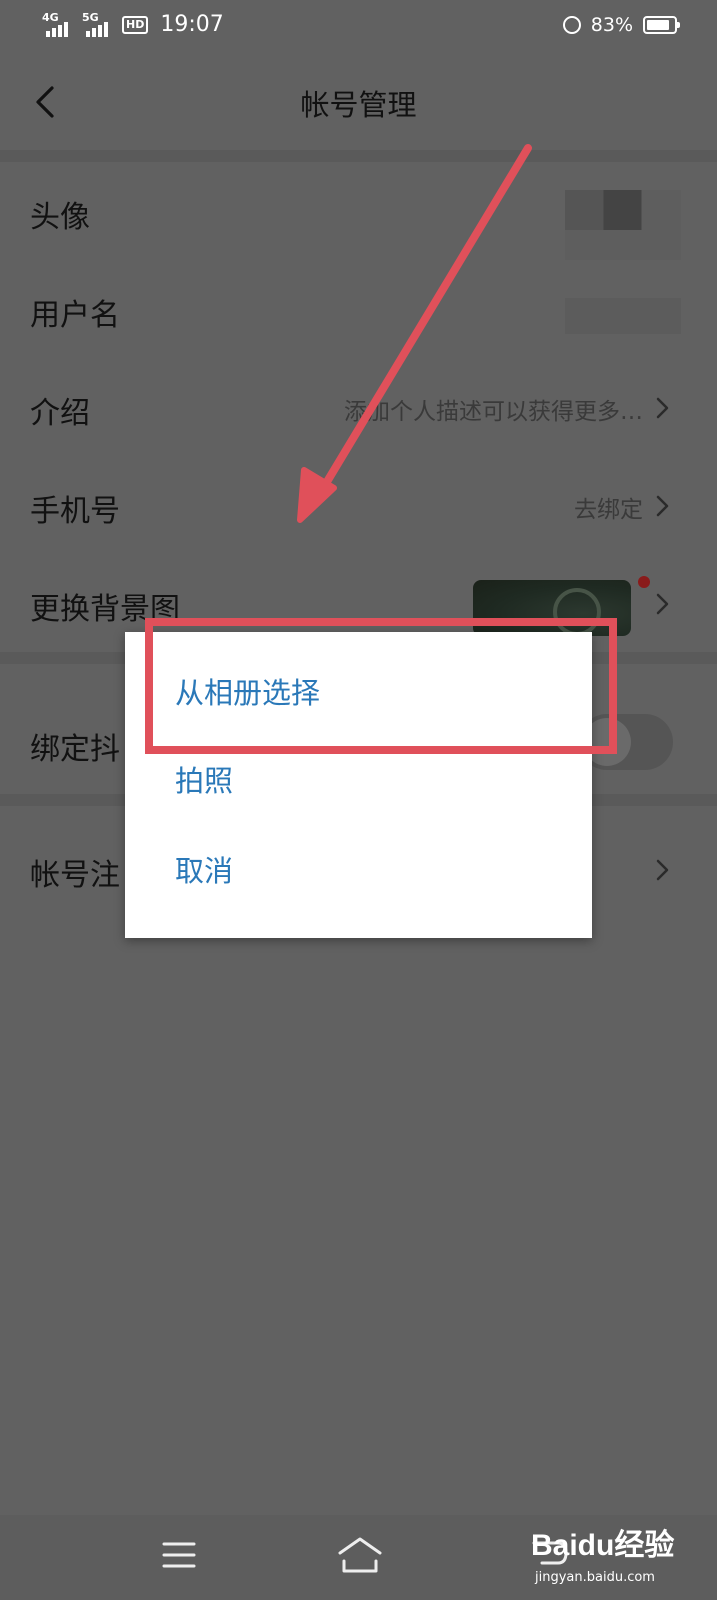 This screenshot has width=717, height=1600. I want to click on row-bind-label: 绑定抖, so click(75, 749).